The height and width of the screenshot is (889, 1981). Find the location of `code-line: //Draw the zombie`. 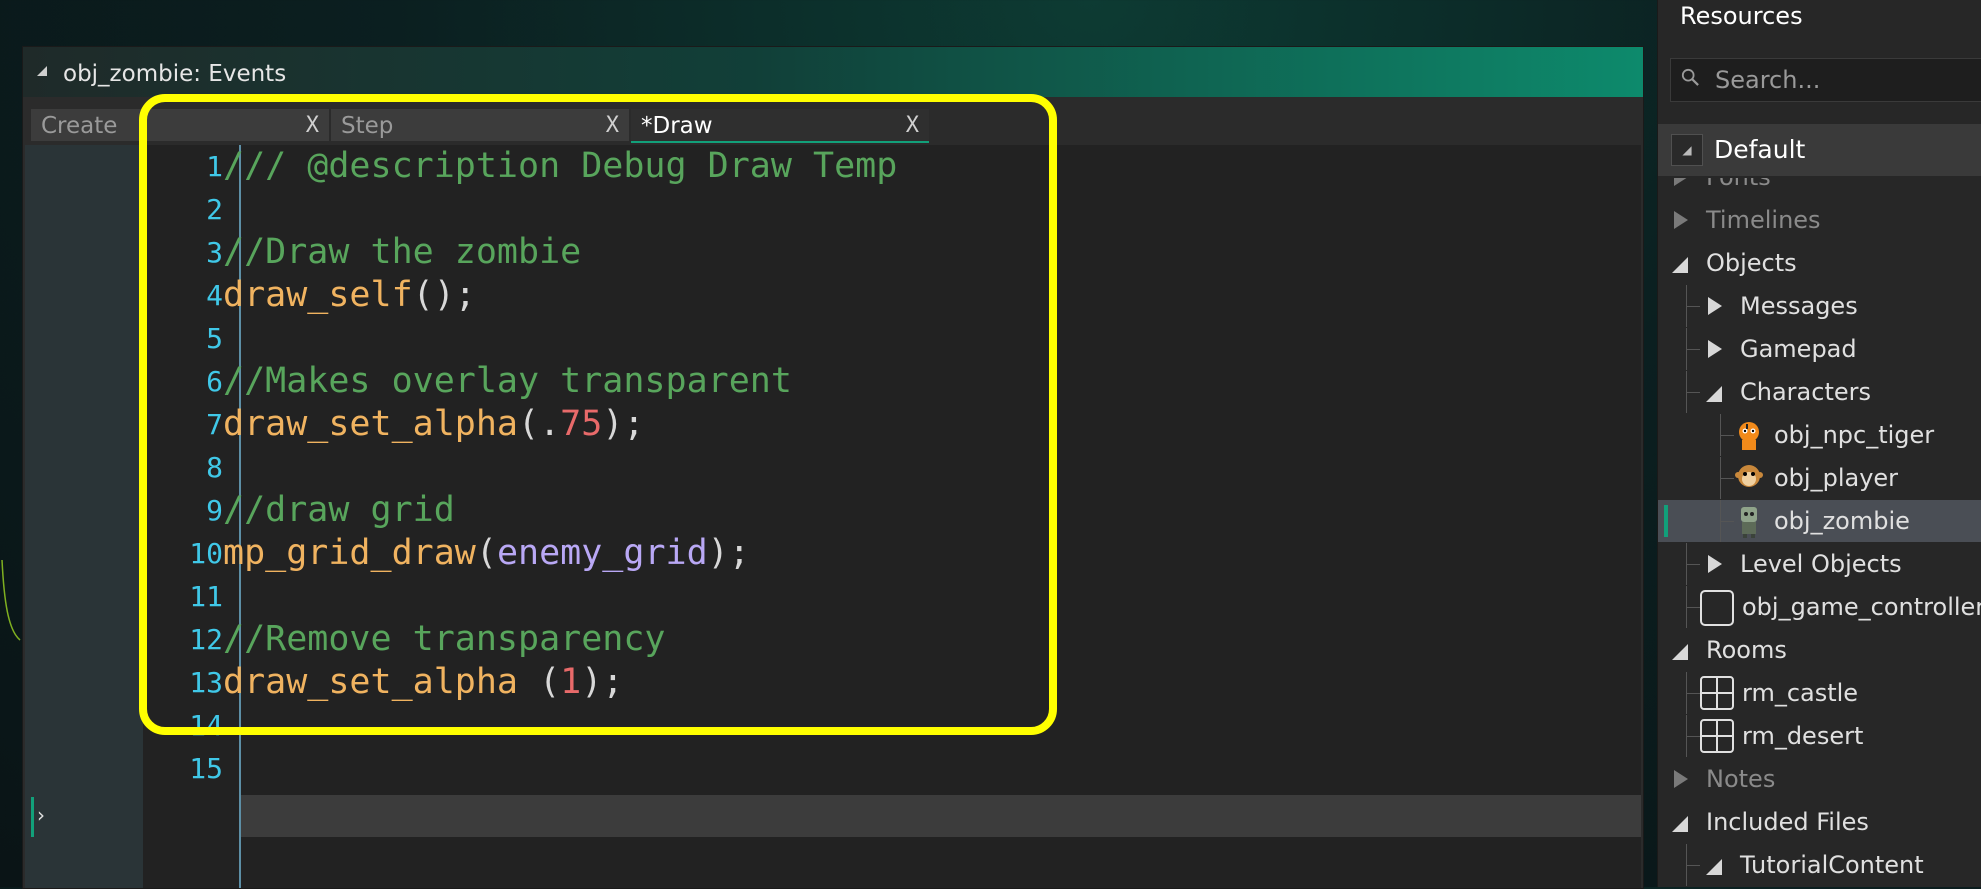

code-line: //Draw the zombie is located at coordinates (402, 252).